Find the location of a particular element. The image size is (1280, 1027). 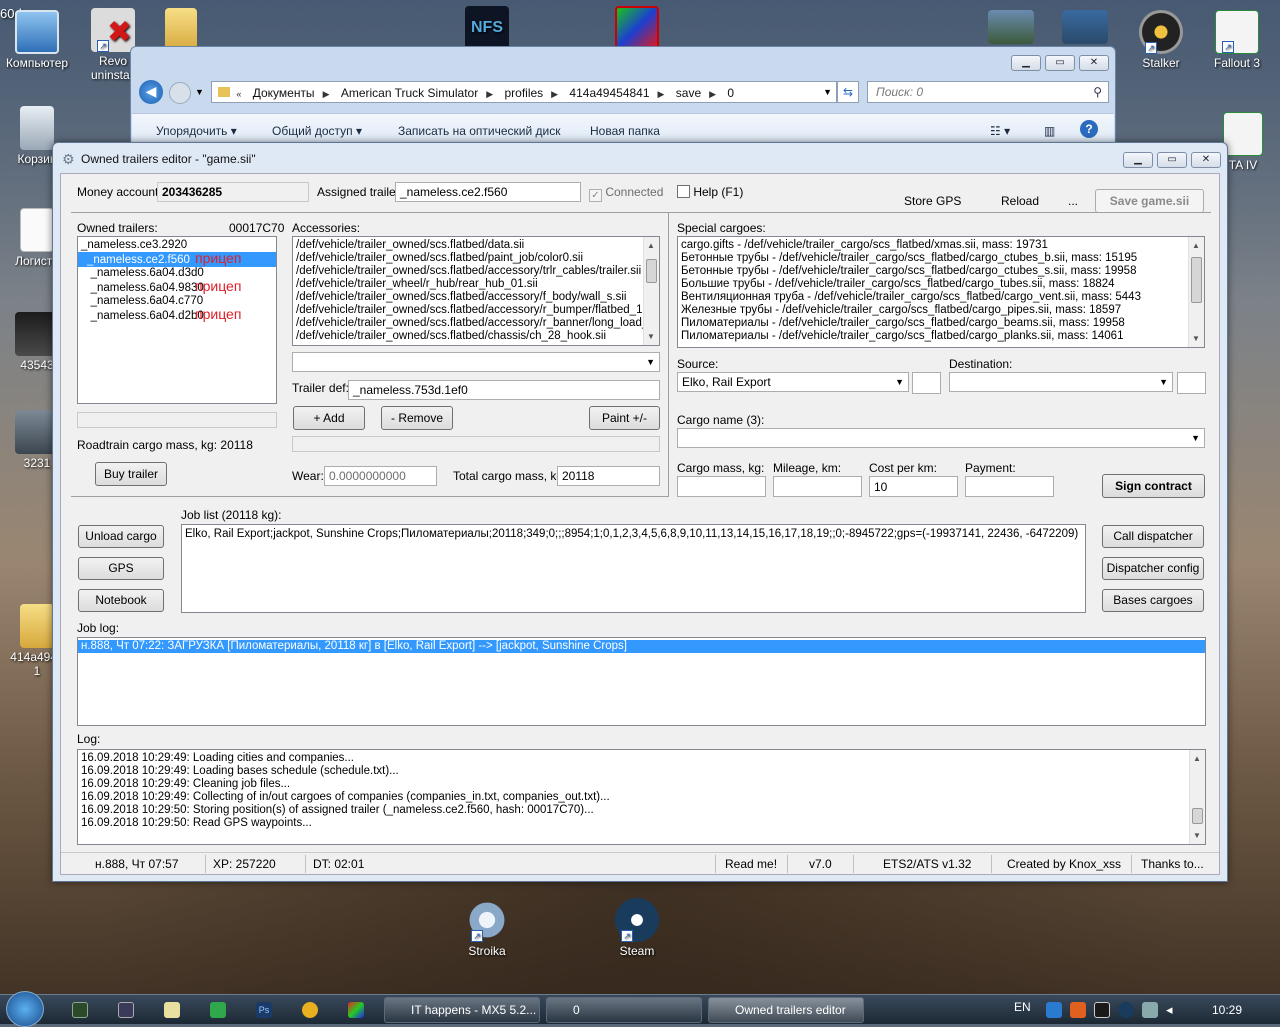

add-accessory-button: + Add is located at coordinates (329, 418).